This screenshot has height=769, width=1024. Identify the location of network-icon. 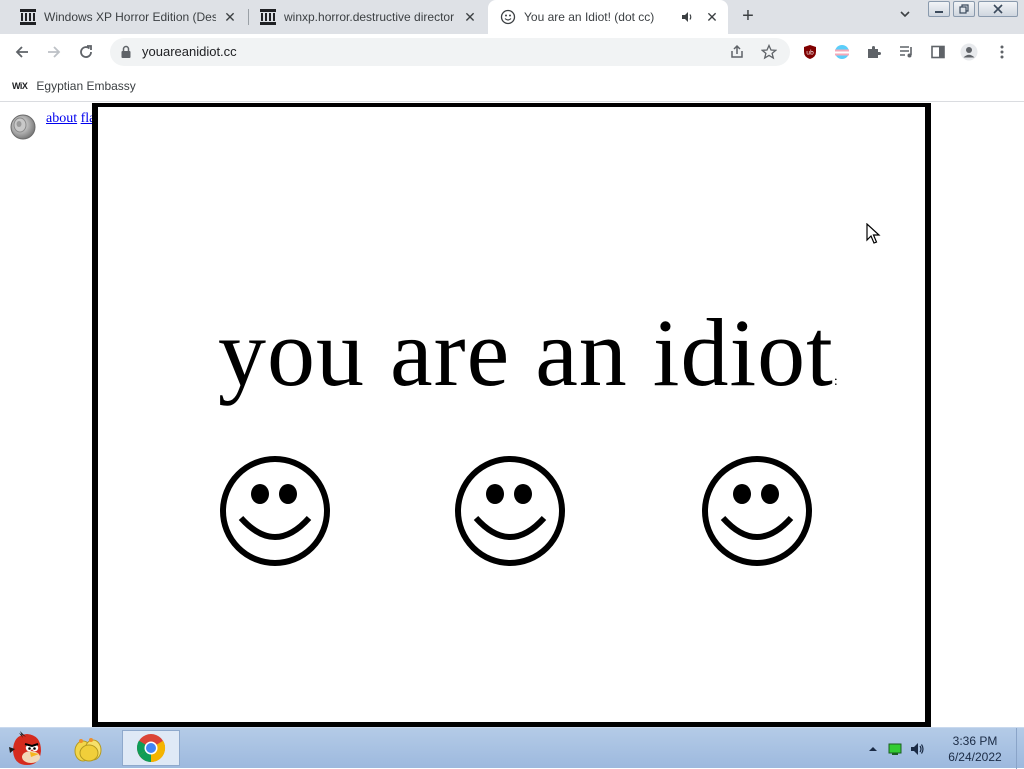
(895, 749).